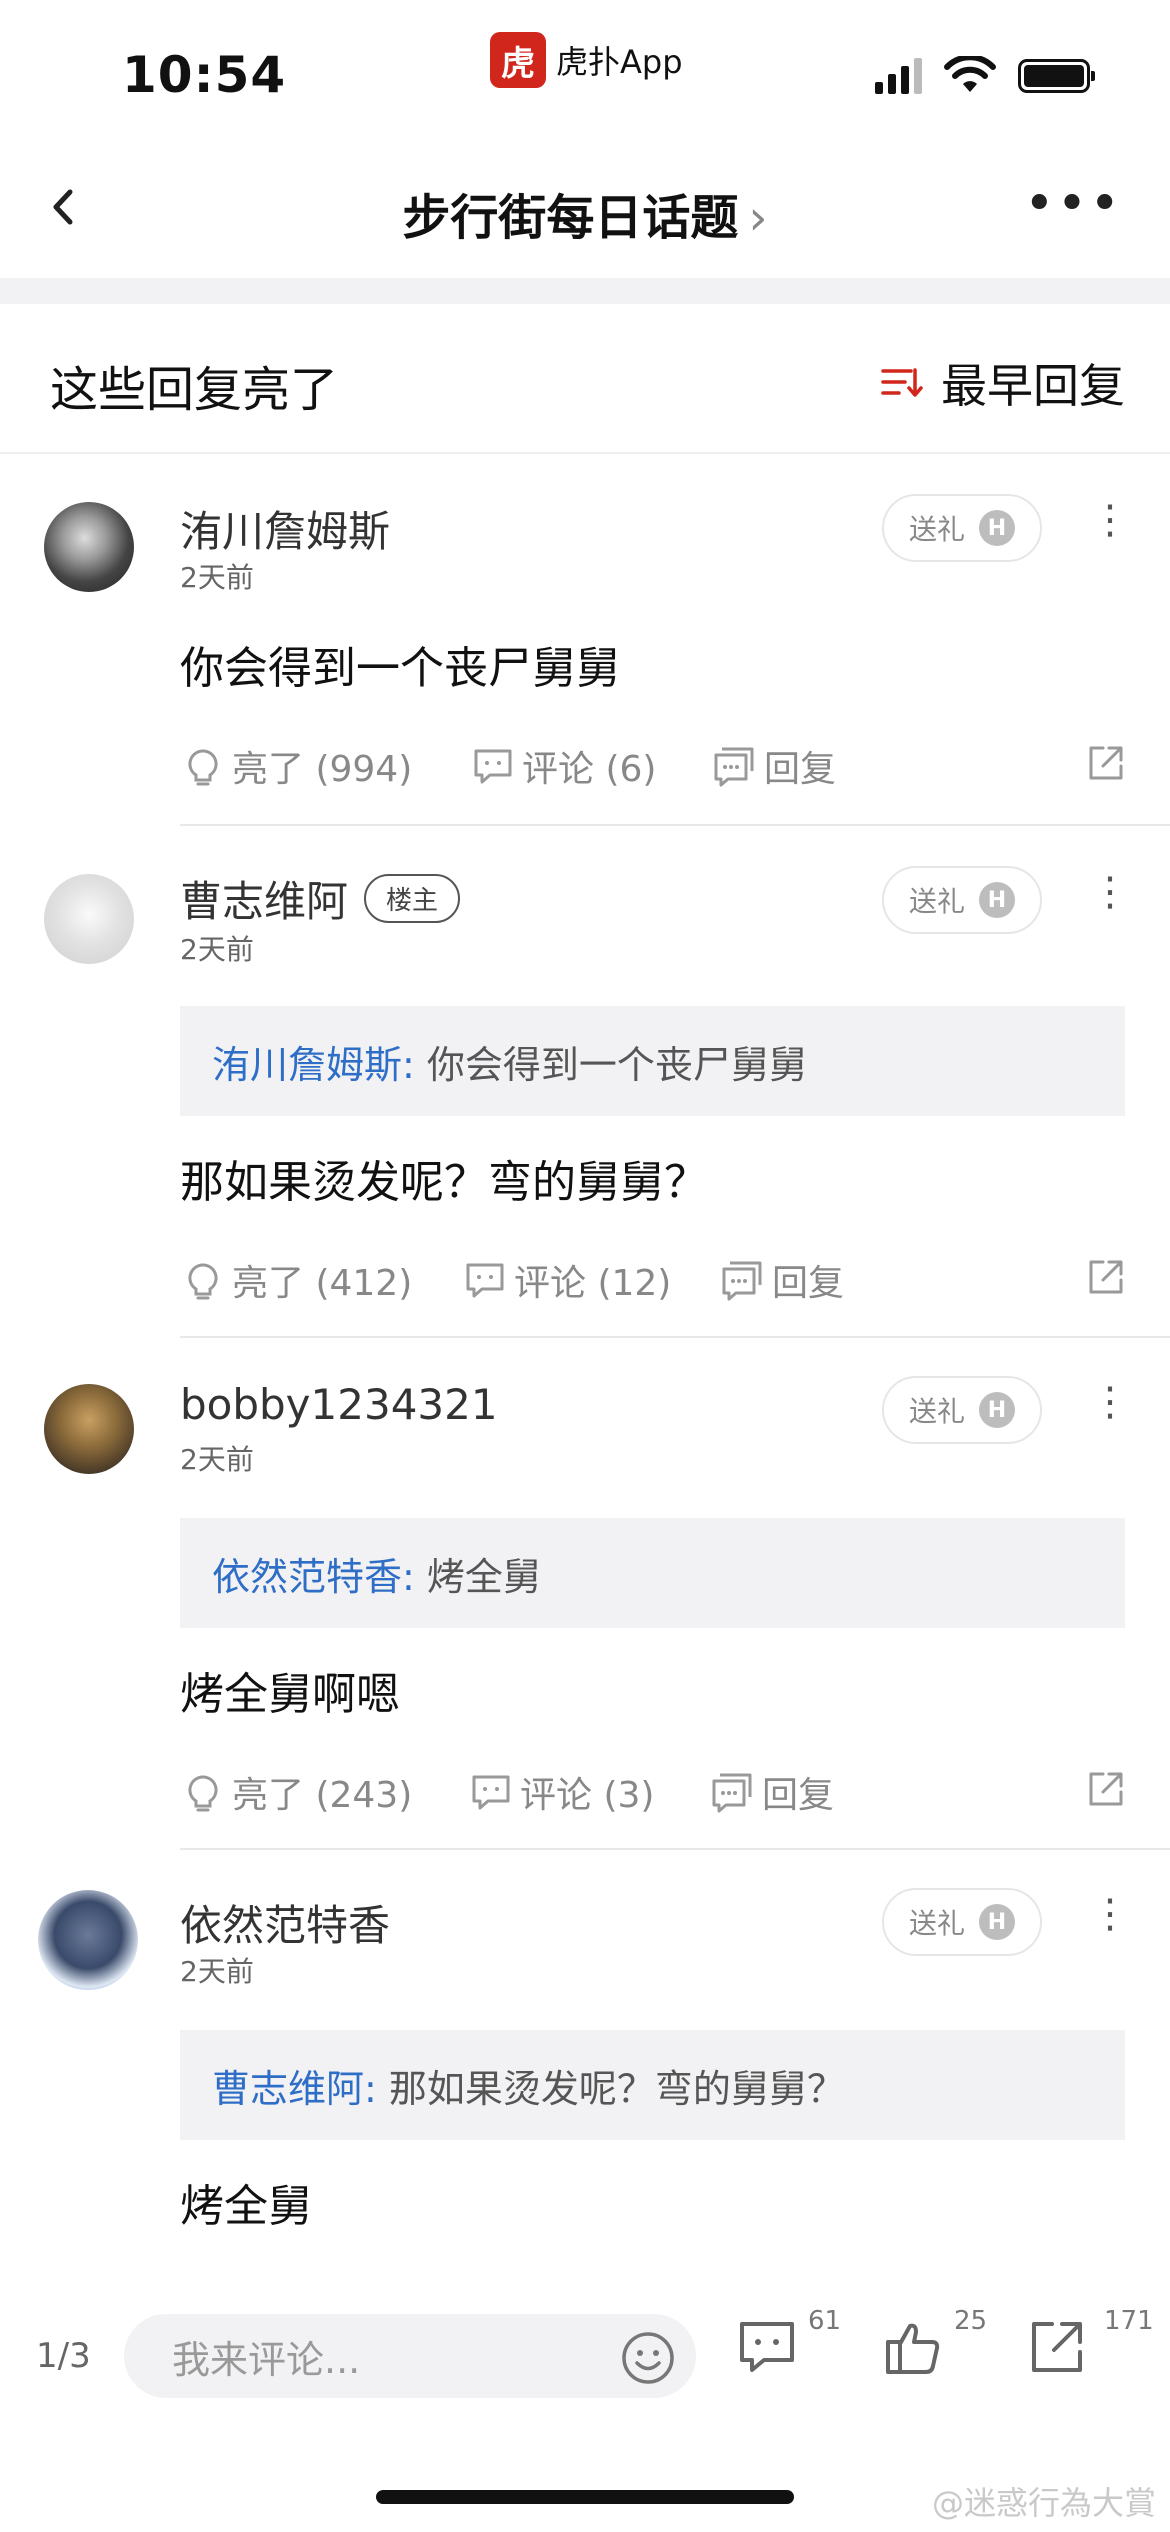 This screenshot has height=2532, width=1170. Describe the element at coordinates (566, 1280) in the screenshot. I see `comment-button: 评论 (12)` at that location.